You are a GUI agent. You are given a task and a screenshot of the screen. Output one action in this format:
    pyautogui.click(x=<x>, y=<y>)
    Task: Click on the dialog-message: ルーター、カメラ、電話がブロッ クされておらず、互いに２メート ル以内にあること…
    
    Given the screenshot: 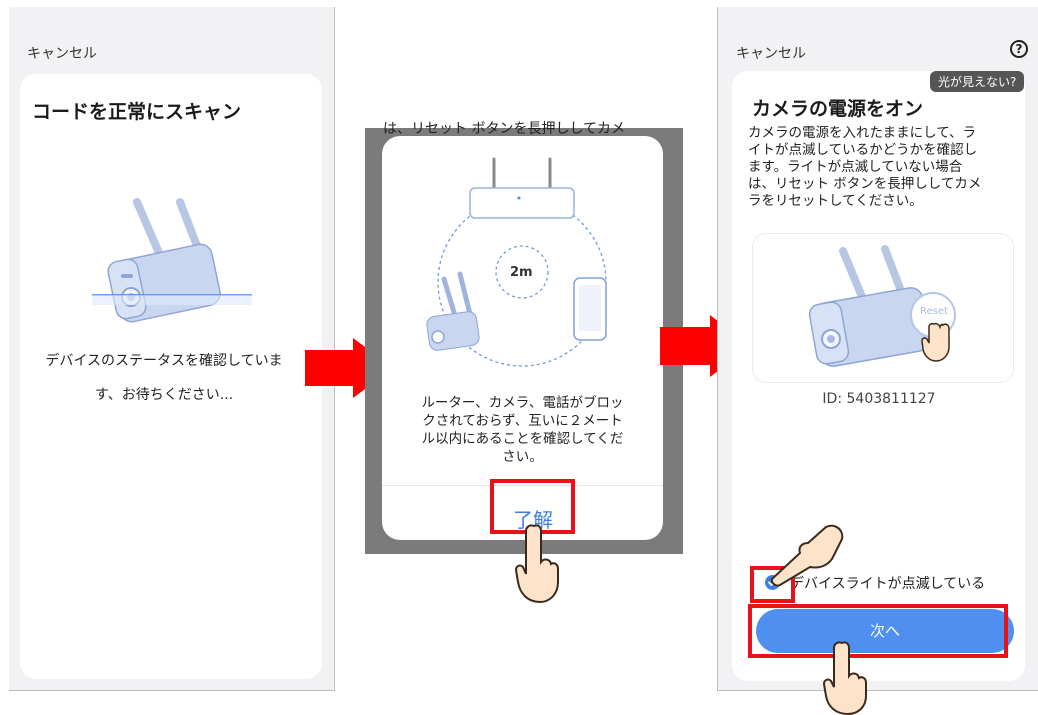 What is the action you would take?
    pyautogui.click(x=522, y=430)
    